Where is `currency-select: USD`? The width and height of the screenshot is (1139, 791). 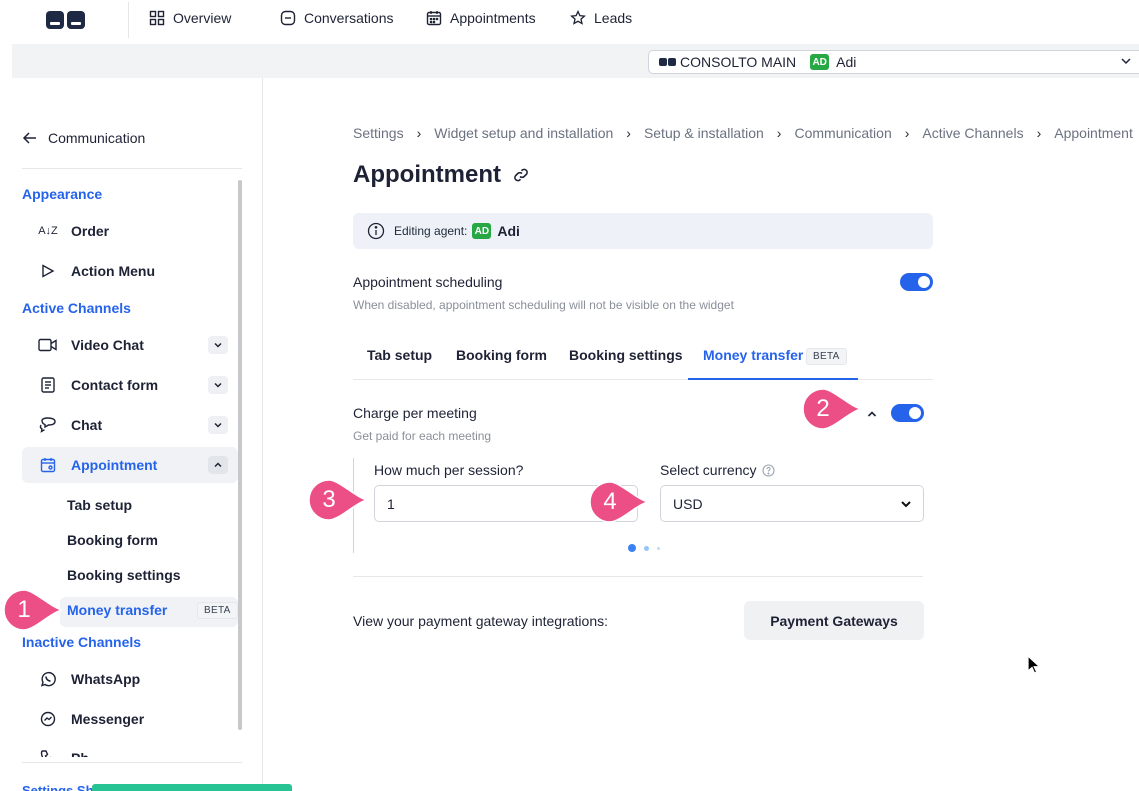 currency-select: USD is located at coordinates (792, 503).